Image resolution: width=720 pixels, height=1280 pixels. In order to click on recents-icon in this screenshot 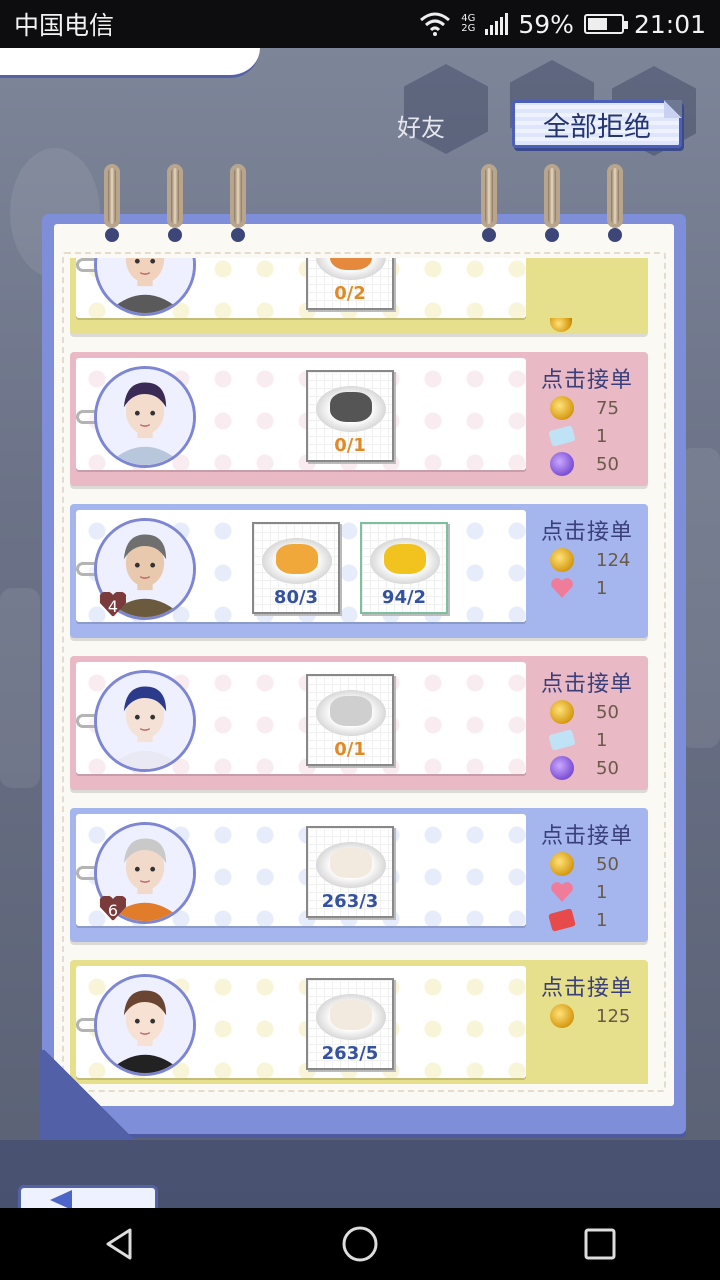, I will do `click(600, 1244)`.